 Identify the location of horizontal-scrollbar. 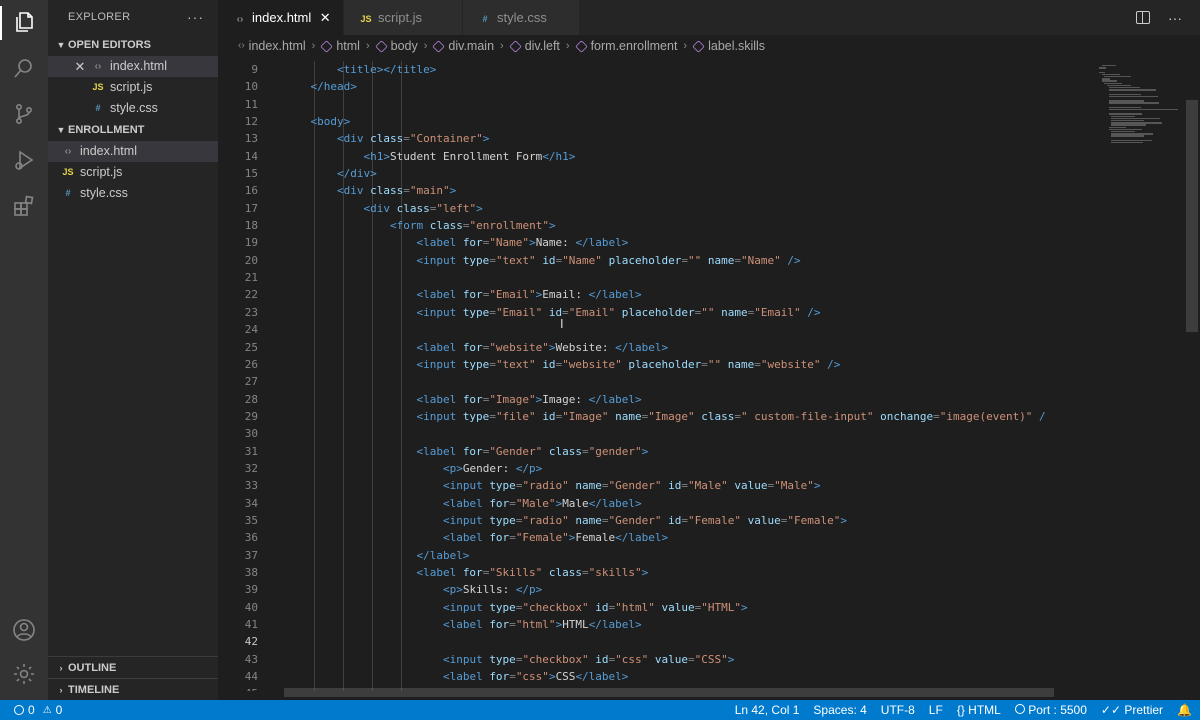
(669, 692).